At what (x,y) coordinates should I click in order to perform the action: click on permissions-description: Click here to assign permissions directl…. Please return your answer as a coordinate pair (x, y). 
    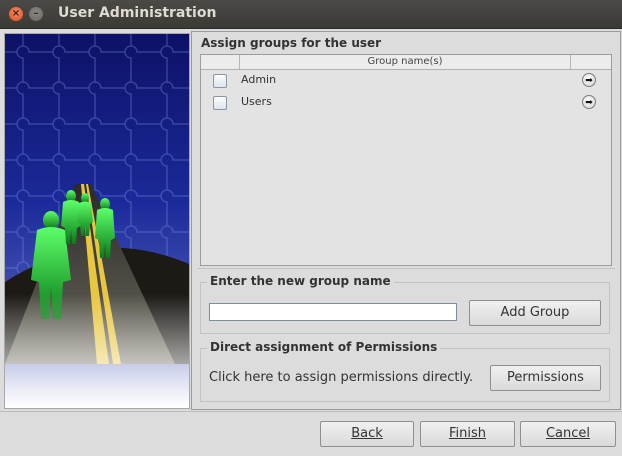
    Looking at the image, I should click on (341, 377).